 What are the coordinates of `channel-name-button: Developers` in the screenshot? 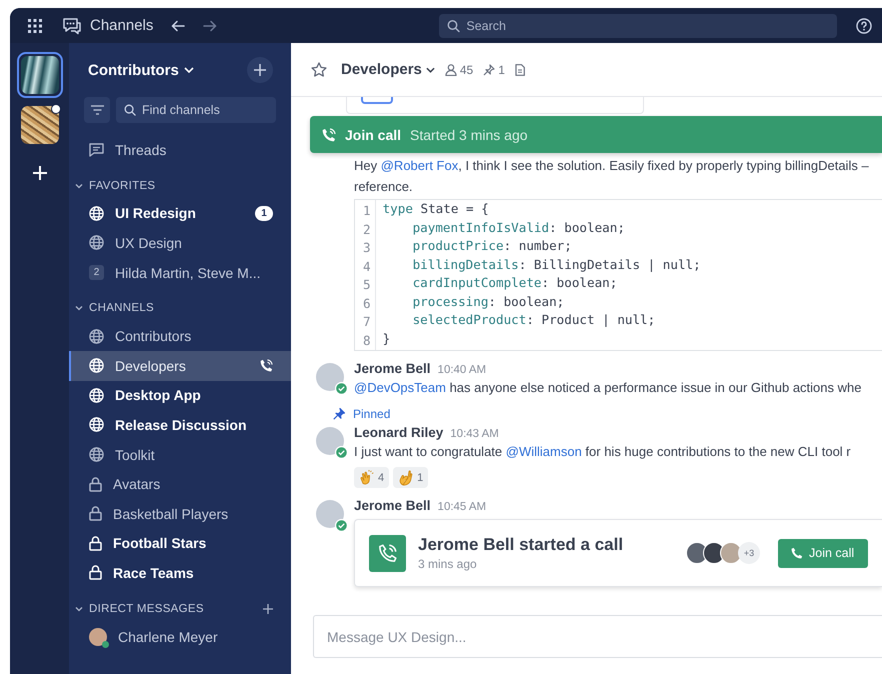 It's located at (388, 69).